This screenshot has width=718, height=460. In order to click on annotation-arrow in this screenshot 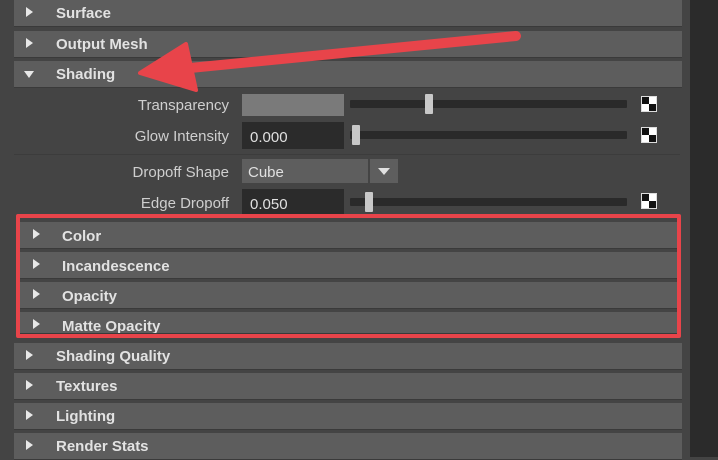, I will do `click(329, 61)`.